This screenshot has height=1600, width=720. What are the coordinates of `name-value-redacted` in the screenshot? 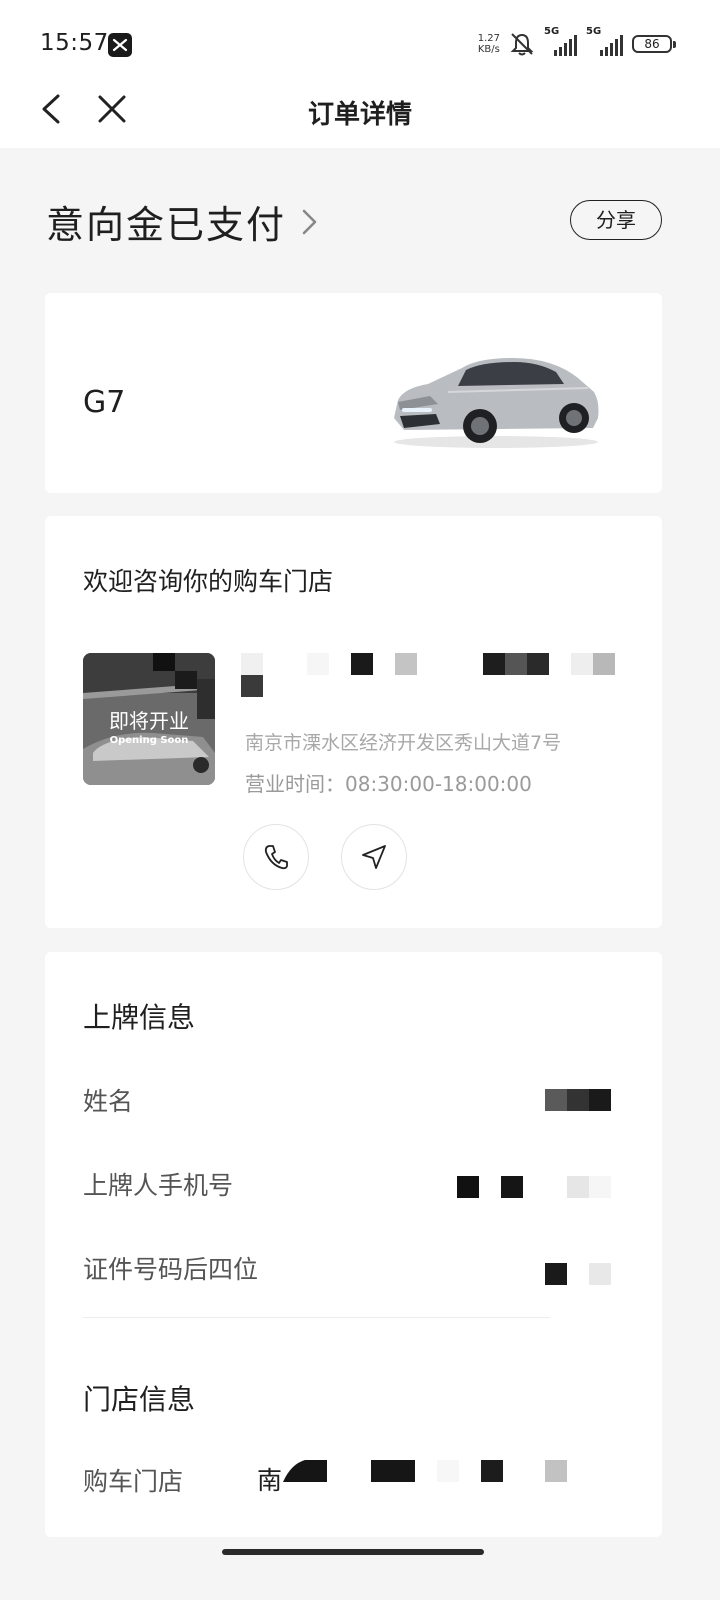 It's located at (578, 1100).